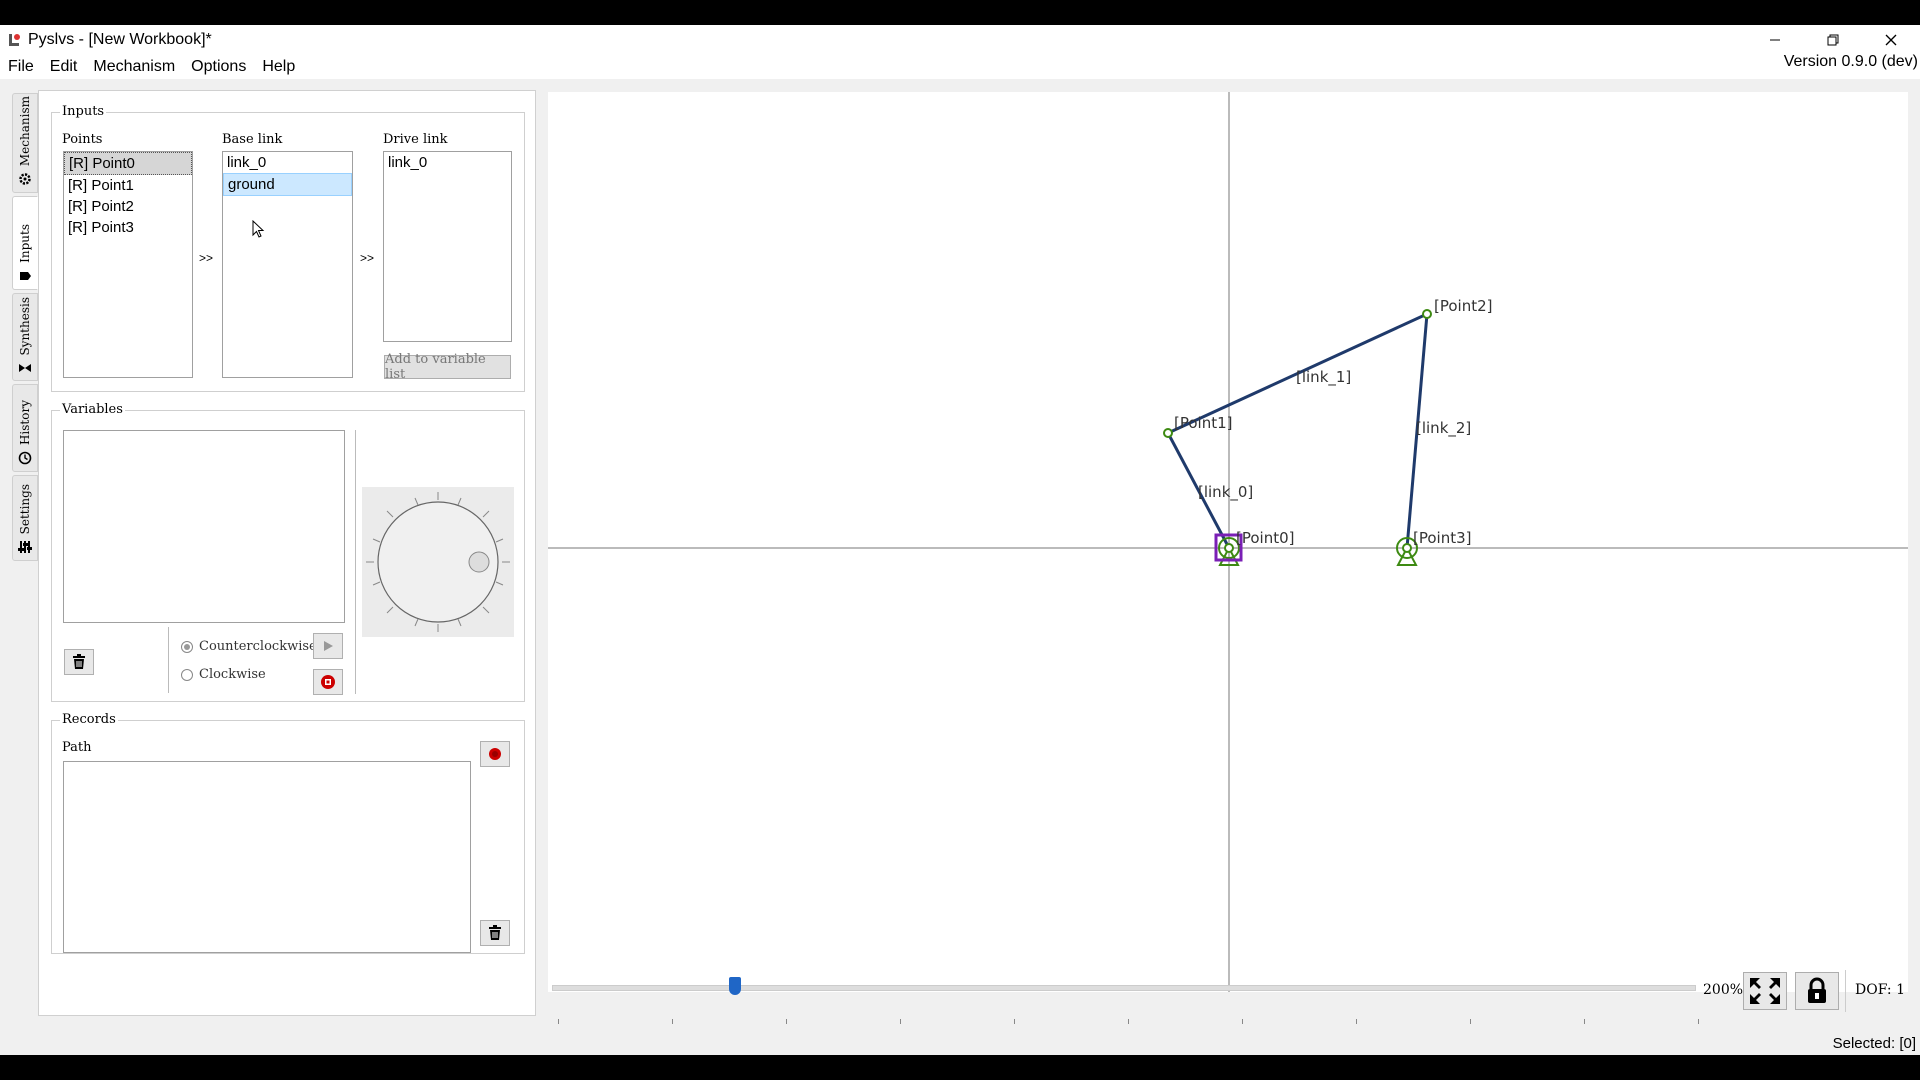  Describe the element at coordinates (128, 227) in the screenshot. I see `list-item: [R] Point3` at that location.